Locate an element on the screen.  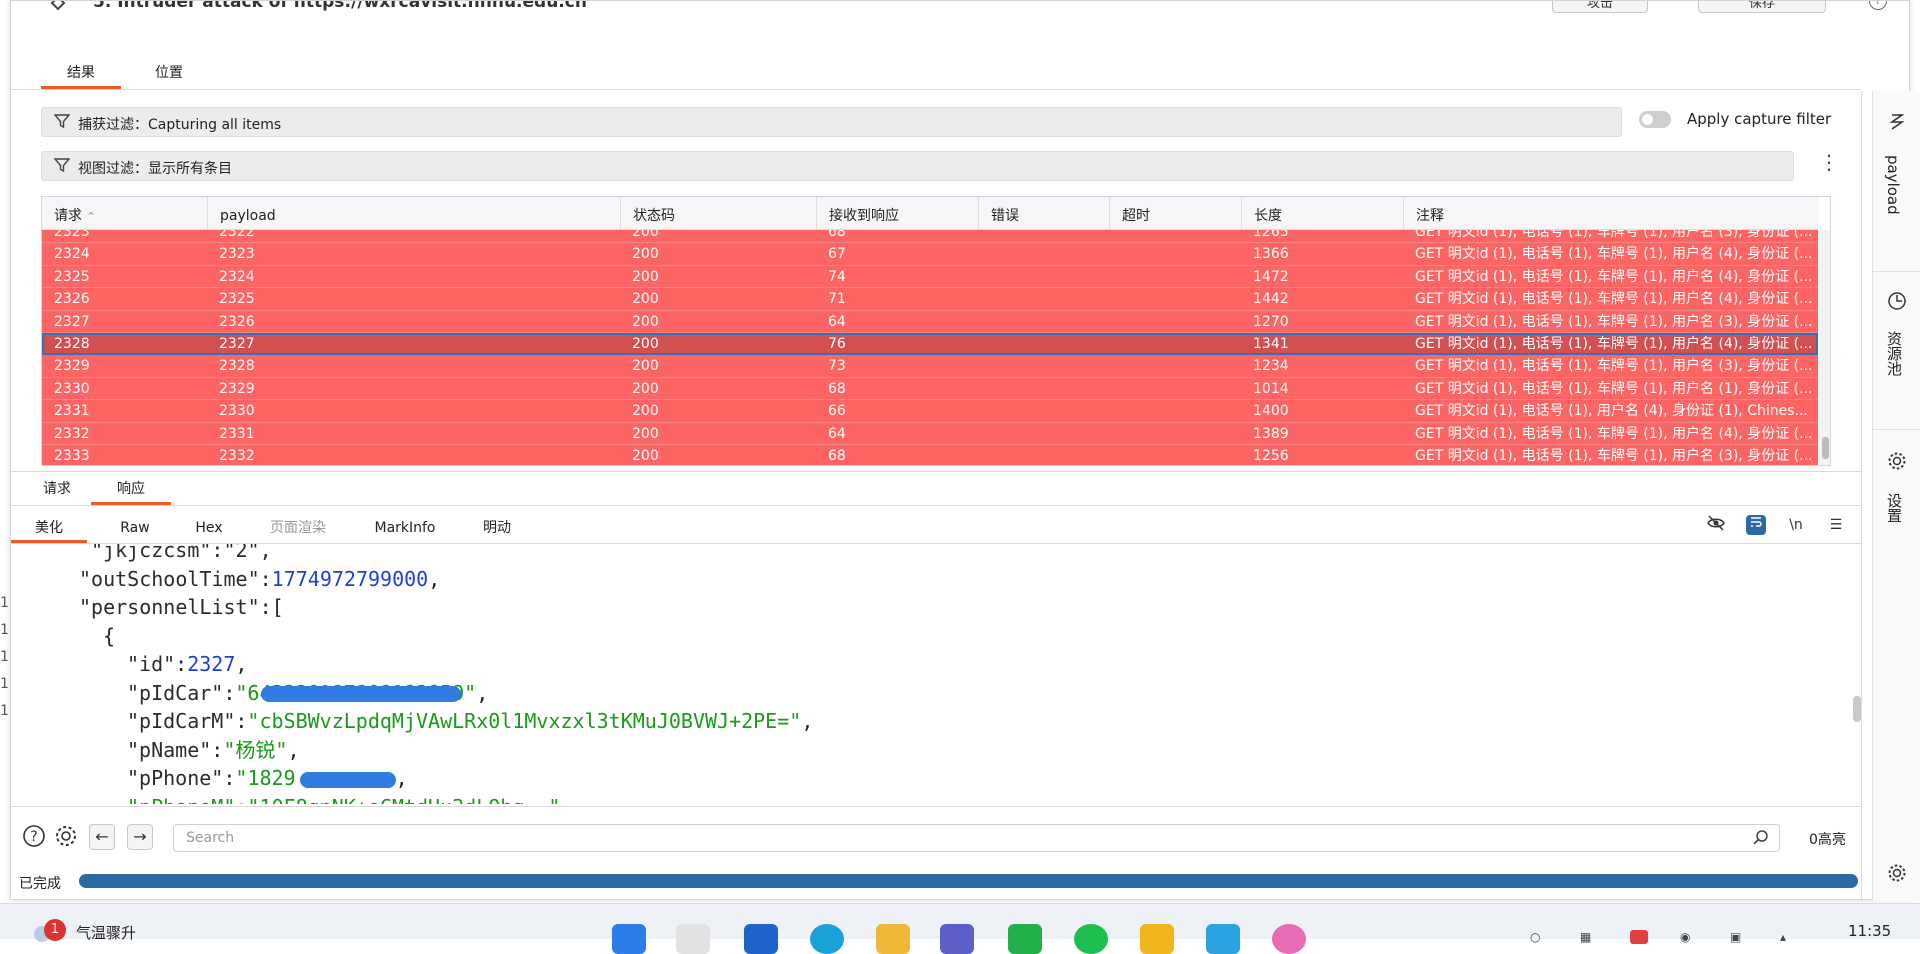
cell-length: 1366 is located at coordinates (1271, 254).